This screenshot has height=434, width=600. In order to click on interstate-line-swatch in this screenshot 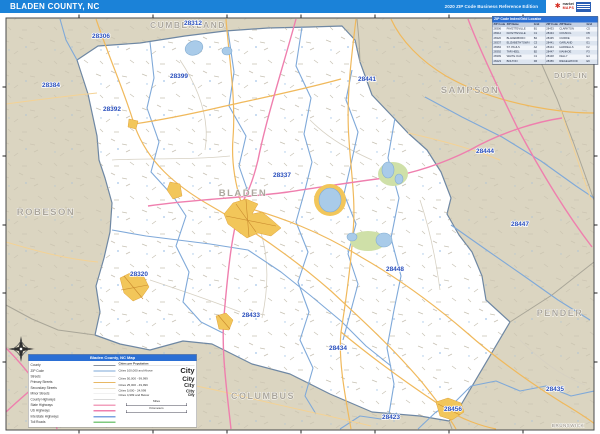, I will do `click(104, 416)`.